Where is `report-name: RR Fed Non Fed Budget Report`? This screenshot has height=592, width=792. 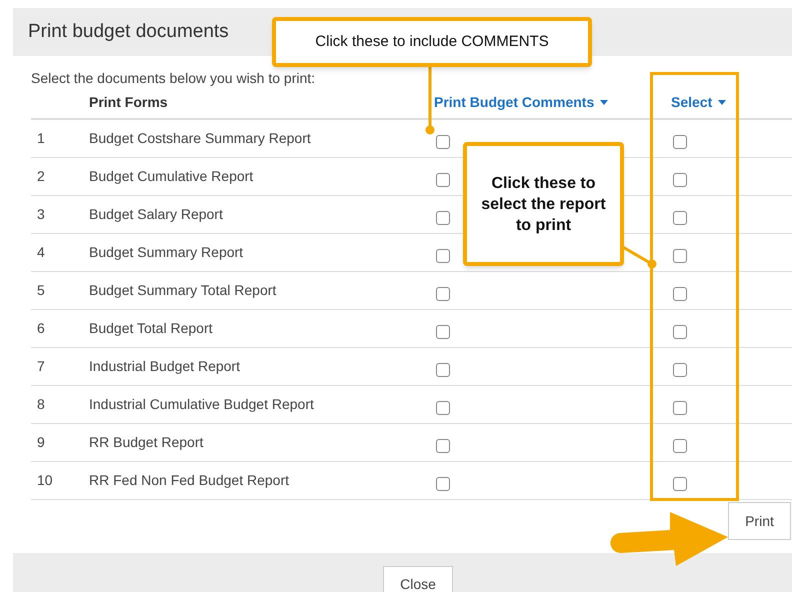 report-name: RR Fed Non Fed Budget Report is located at coordinates (189, 480).